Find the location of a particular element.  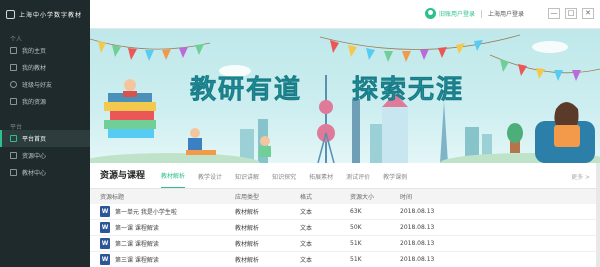

sidebar-item-textbook-center: 教材中心 is located at coordinates (45, 172).